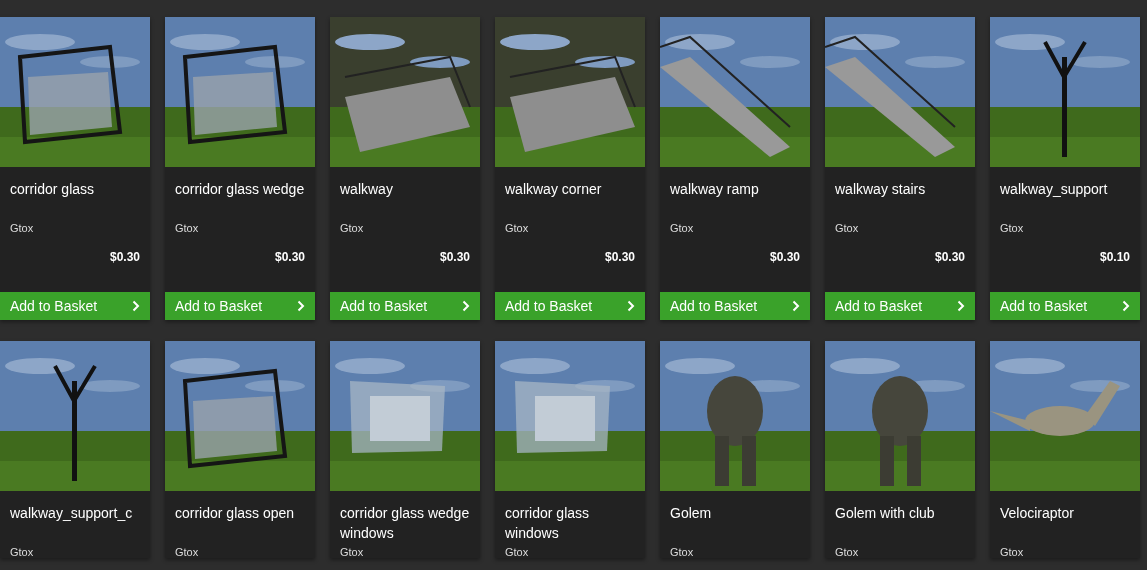 The height and width of the screenshot is (570, 1147). Describe the element at coordinates (405, 523) in the screenshot. I see `product-name: corridor glass wedge windows` at that location.